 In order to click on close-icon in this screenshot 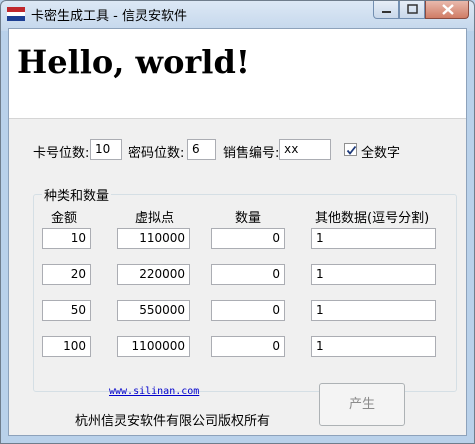, I will do `click(448, 9)`.